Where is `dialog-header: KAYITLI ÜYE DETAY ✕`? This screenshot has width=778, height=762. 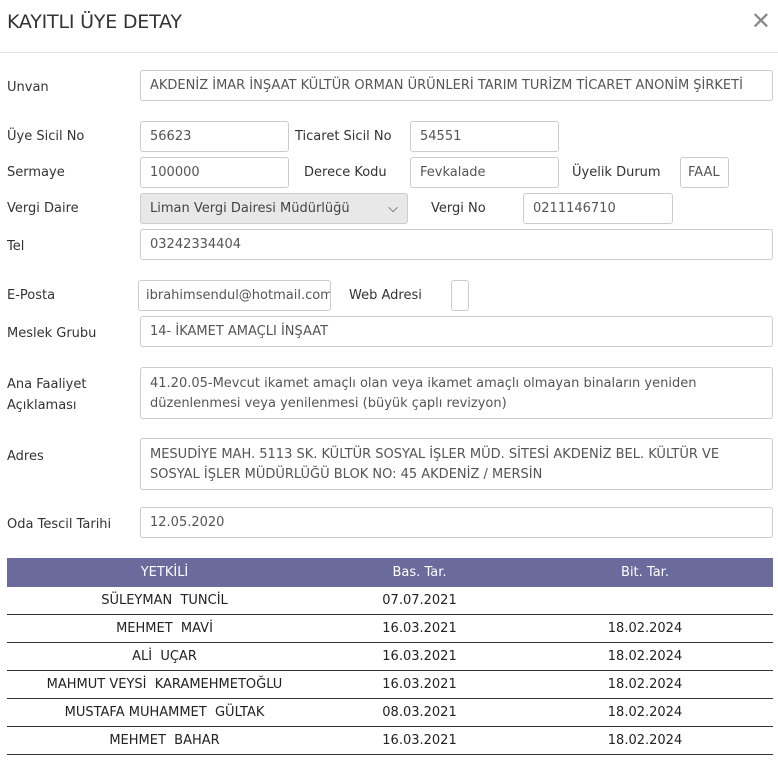 dialog-header: KAYITLI ÜYE DETAY ✕ is located at coordinates (389, 26).